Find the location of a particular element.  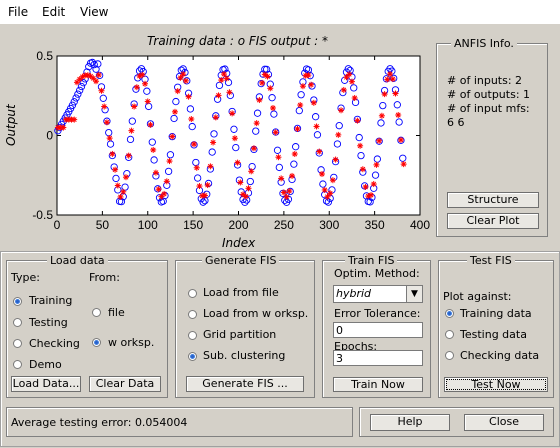

status-text: Average testing error: 0.054004 is located at coordinates (99, 422).